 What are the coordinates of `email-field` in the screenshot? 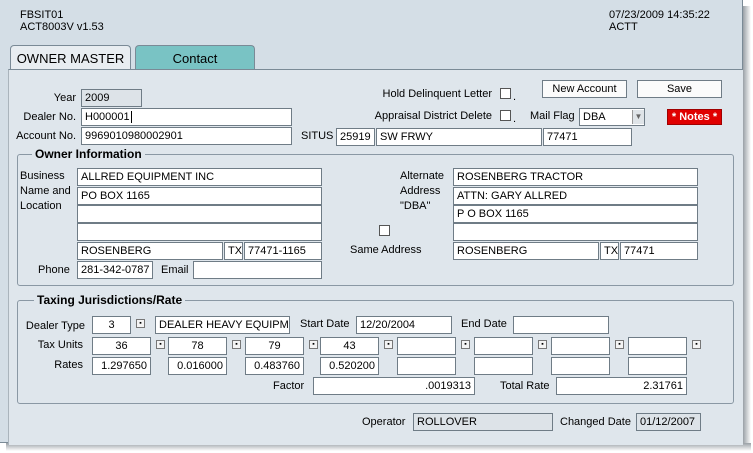 It's located at (257, 270).